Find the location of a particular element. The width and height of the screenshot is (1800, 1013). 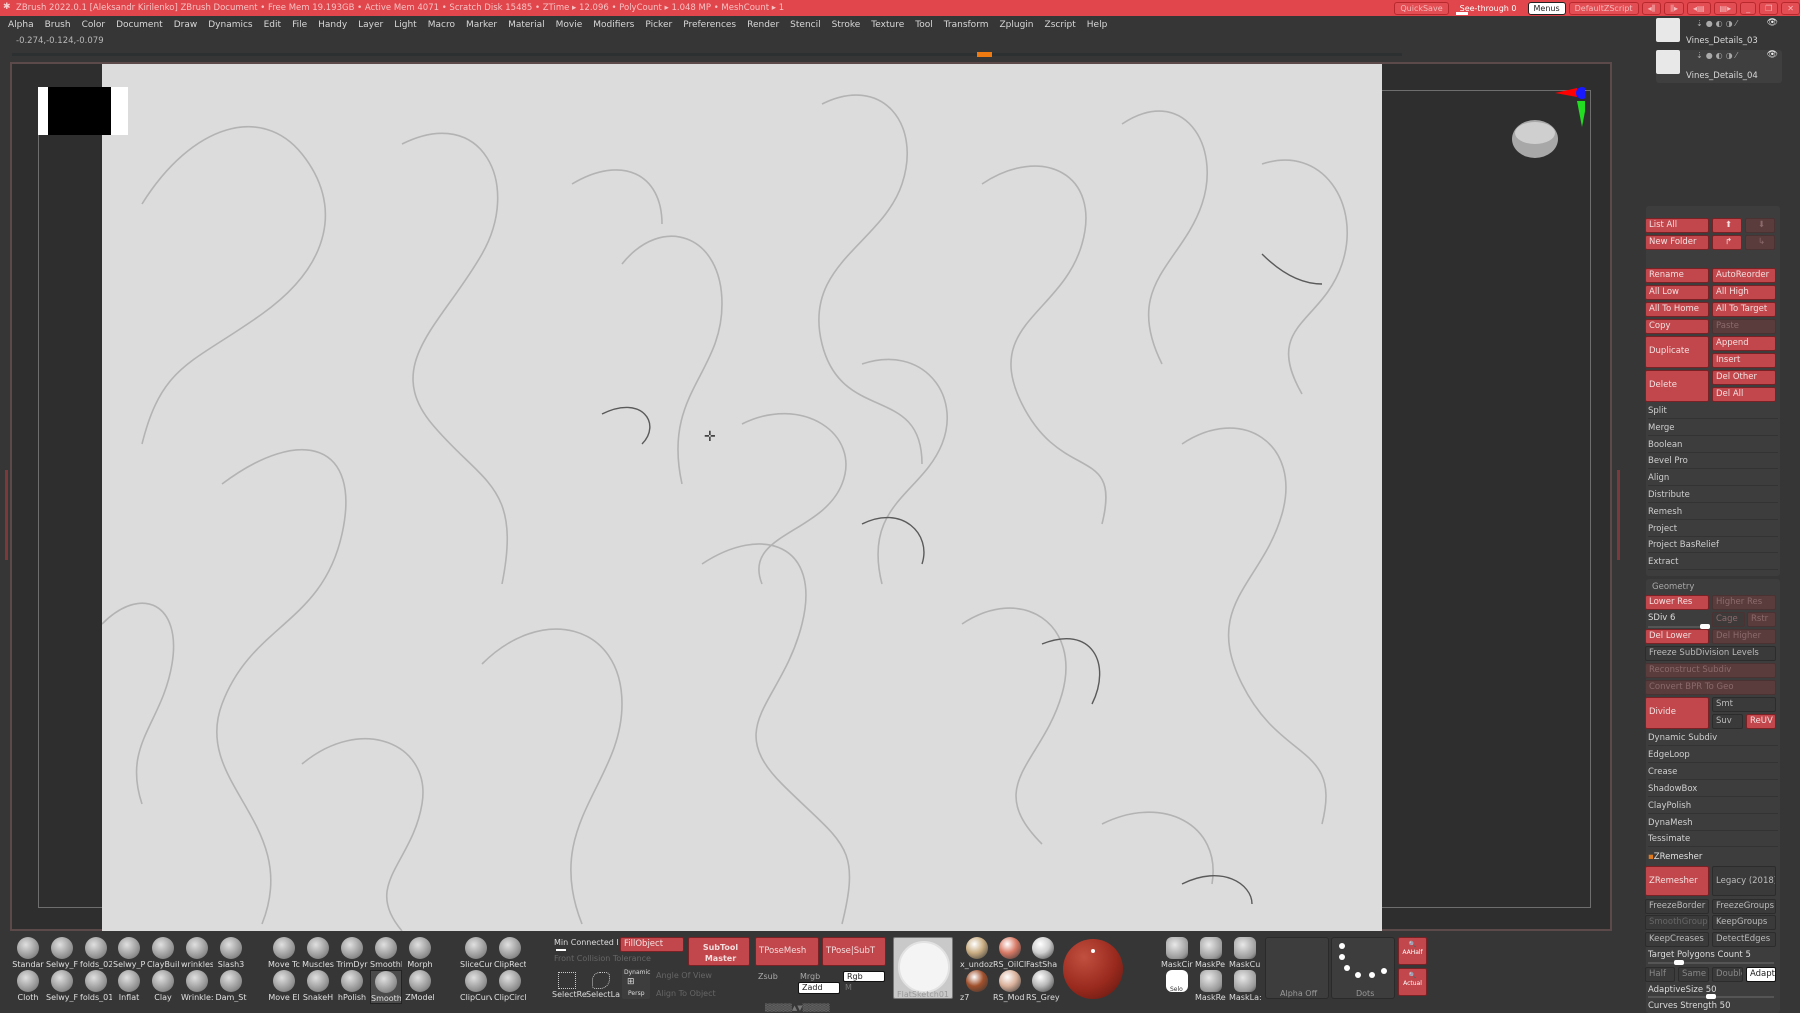

folder-out-icon: ↳ is located at coordinates (1760, 242).